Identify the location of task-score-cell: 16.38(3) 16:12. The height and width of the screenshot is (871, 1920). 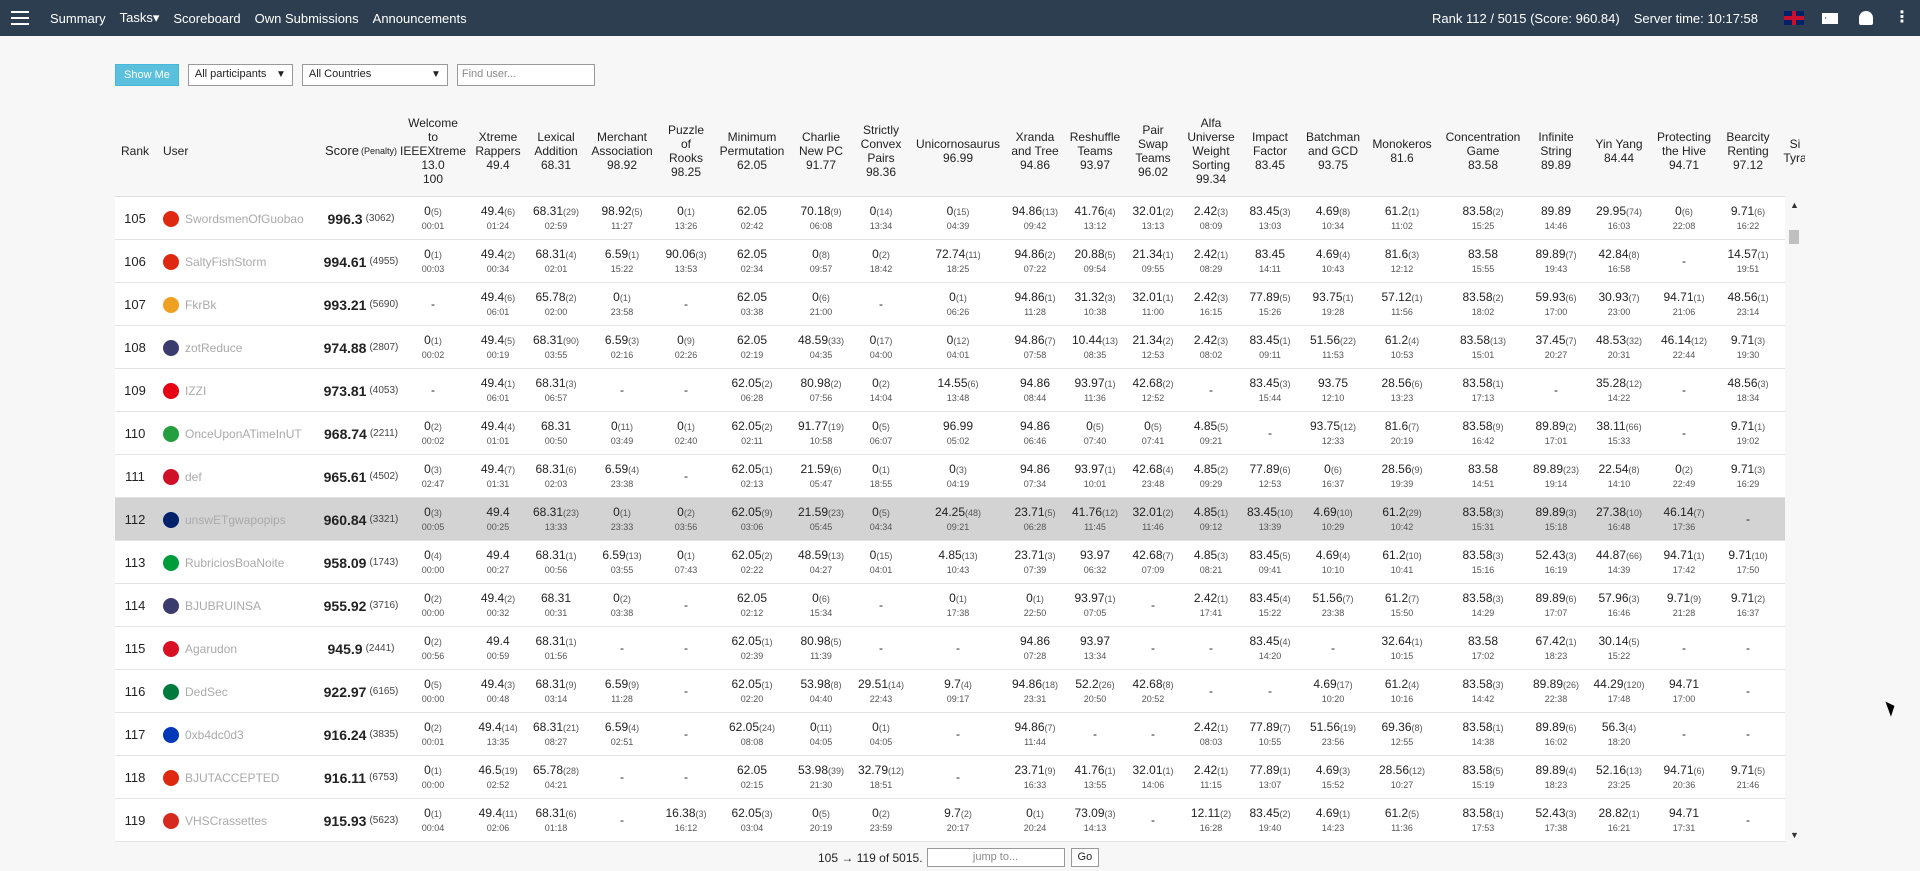
(686, 820).